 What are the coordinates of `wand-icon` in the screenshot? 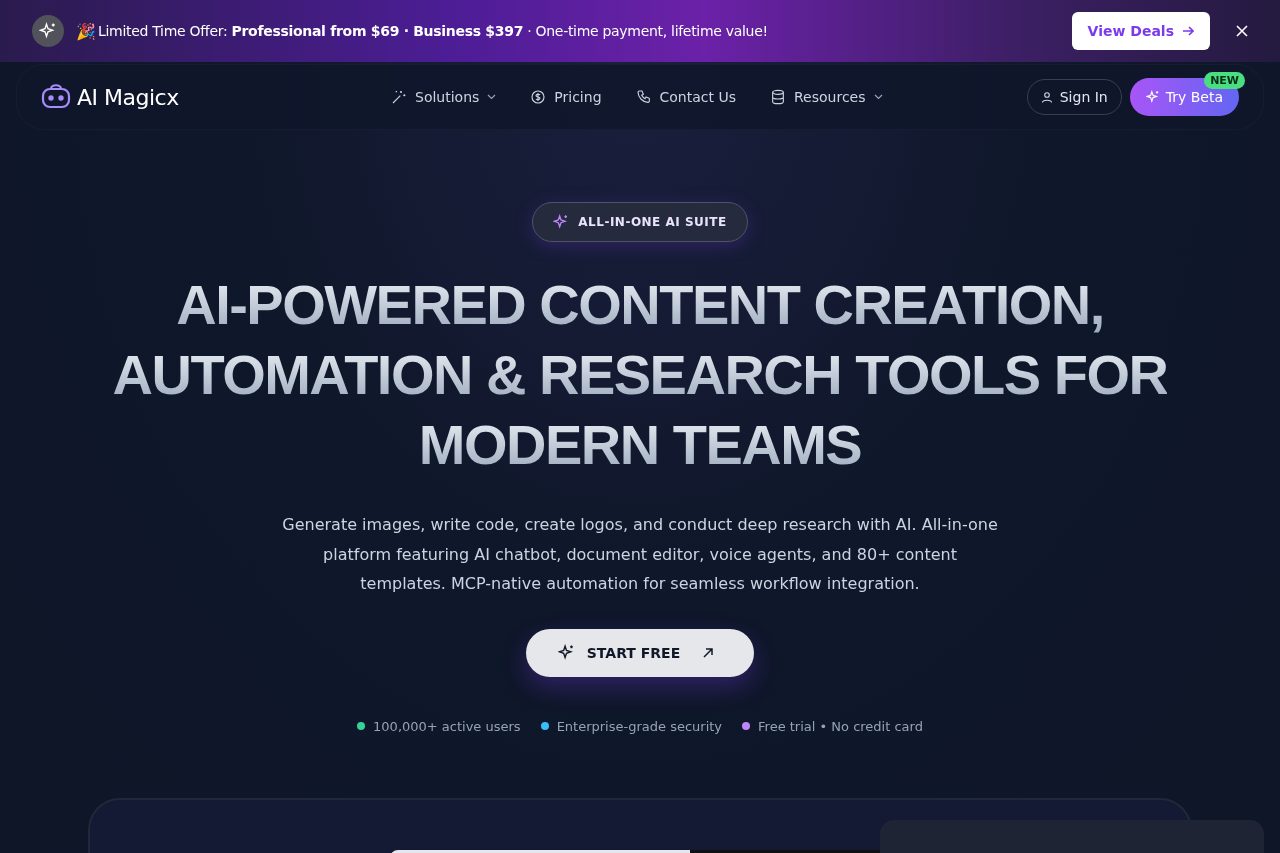 It's located at (399, 97).